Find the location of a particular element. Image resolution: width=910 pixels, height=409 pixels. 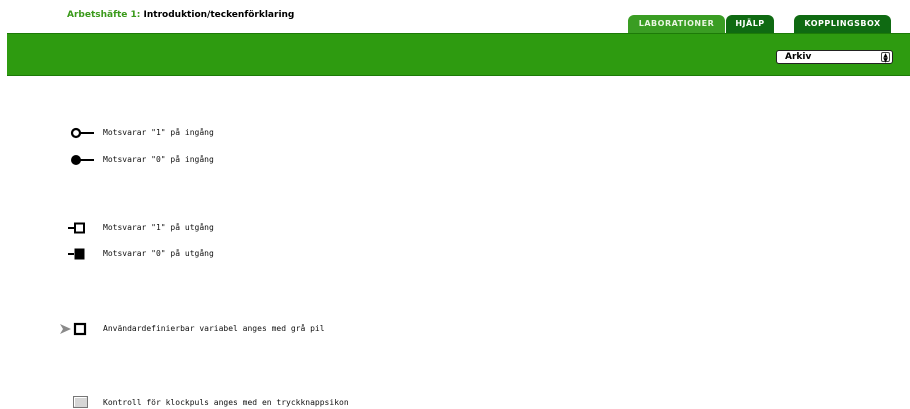

pushbutton-icon is located at coordinates (80, 402).